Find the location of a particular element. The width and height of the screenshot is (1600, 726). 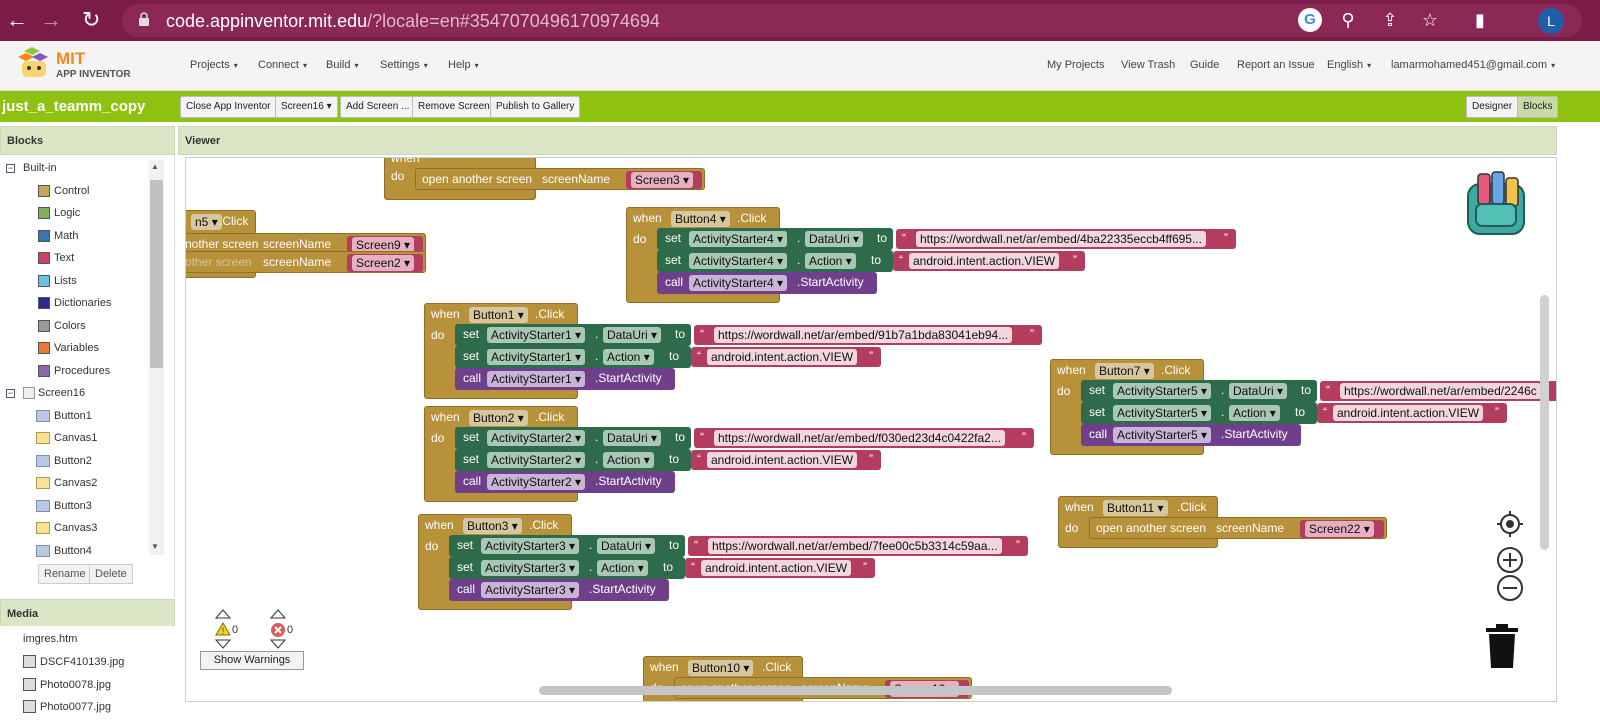

drawer-control: Control is located at coordinates (63, 191).